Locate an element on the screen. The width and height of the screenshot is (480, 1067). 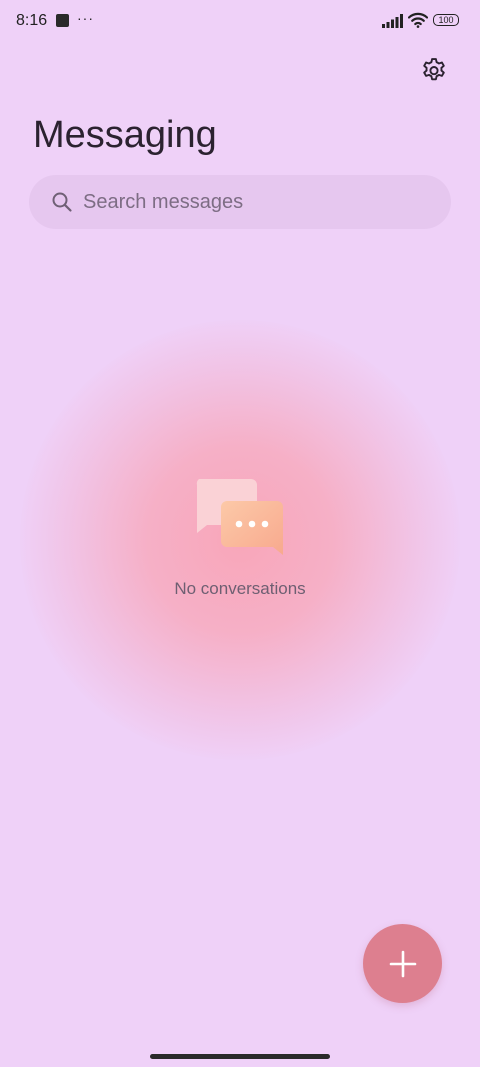
wifi-icon is located at coordinates (418, 20).